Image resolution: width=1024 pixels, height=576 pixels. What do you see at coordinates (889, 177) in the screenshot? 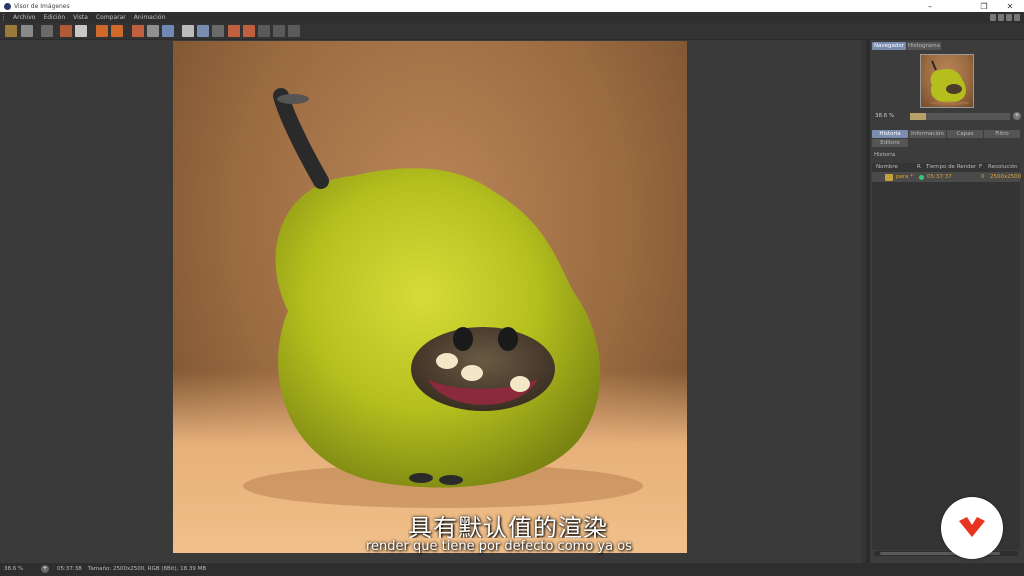
I see `render-file-icon` at bounding box center [889, 177].